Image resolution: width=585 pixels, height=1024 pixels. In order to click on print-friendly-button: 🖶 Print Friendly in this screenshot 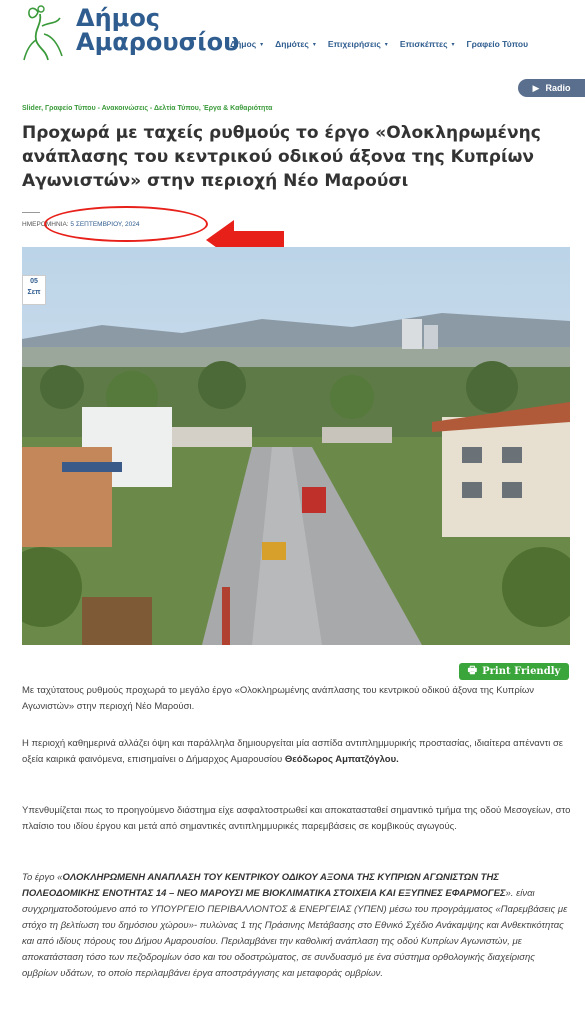, I will do `click(514, 671)`.